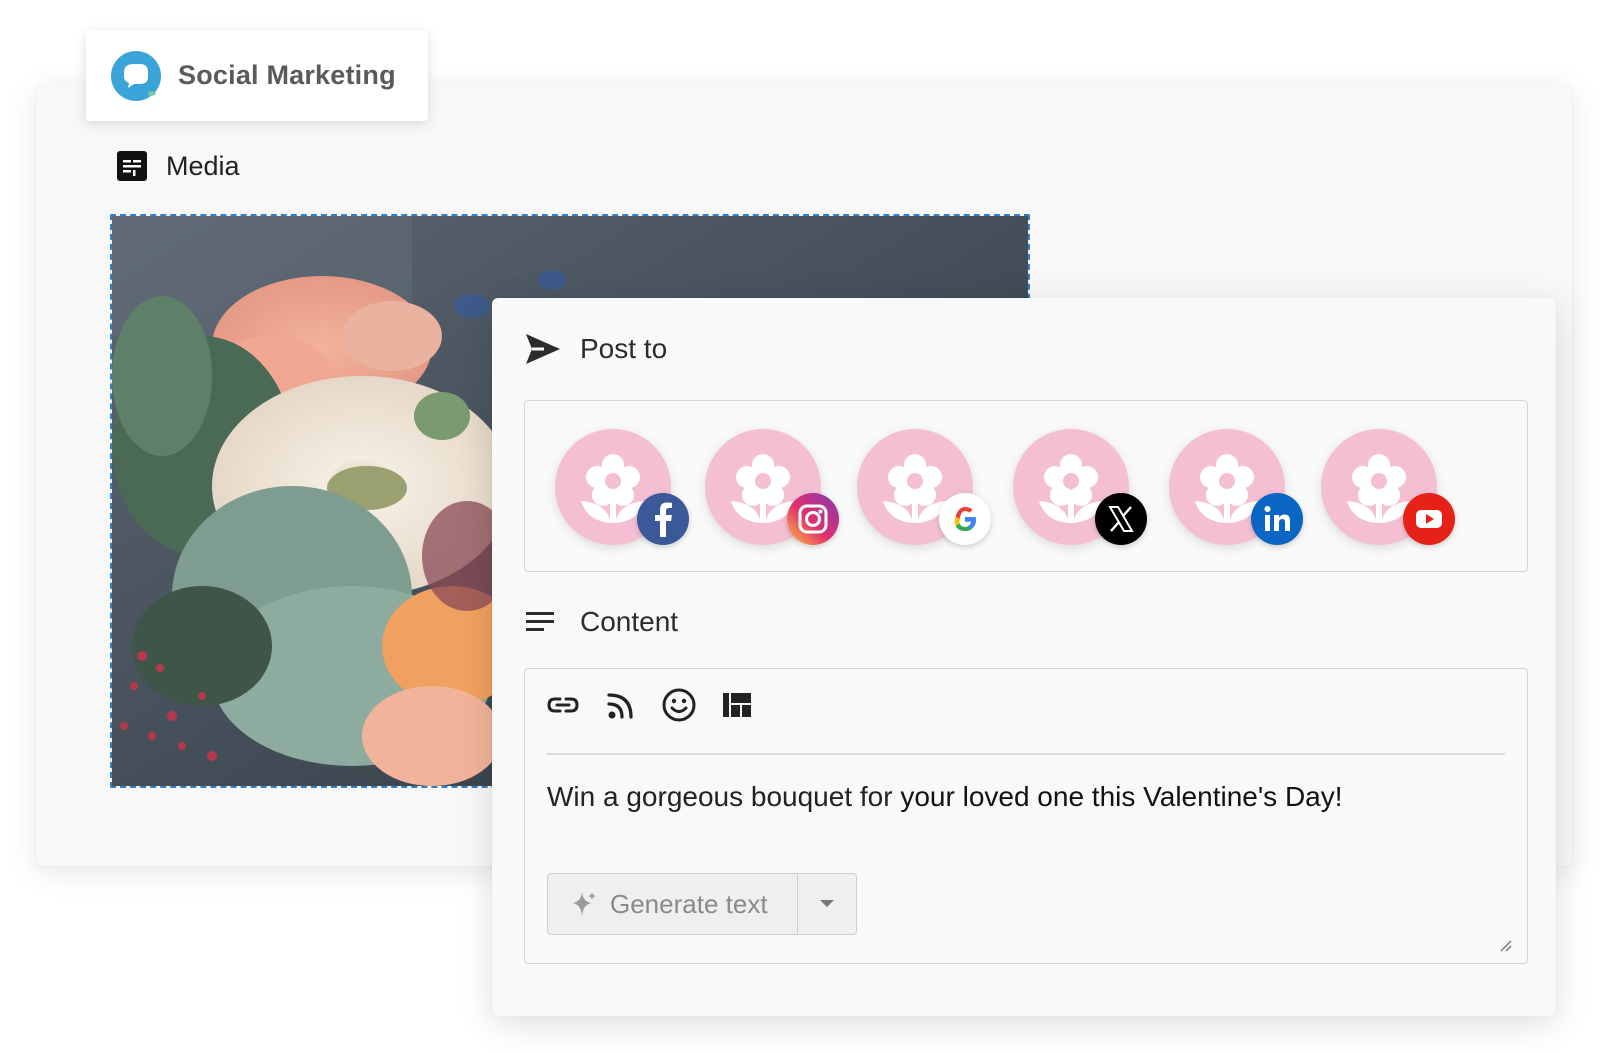 This screenshot has width=1606, height=1053. What do you see at coordinates (1277, 519) in the screenshot?
I see `linkedin-icon` at bounding box center [1277, 519].